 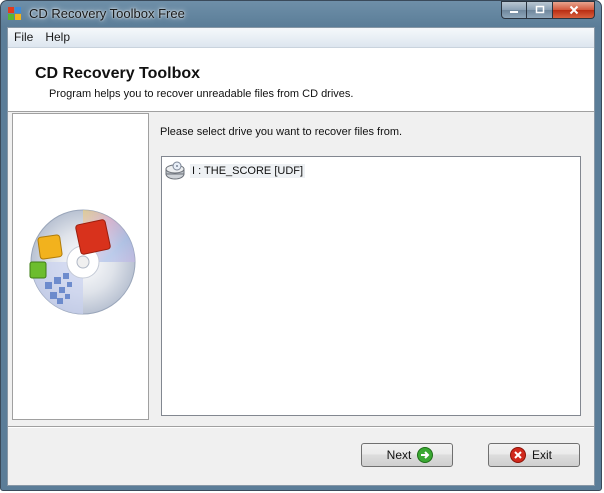 I want to click on minimize-button, so click(x=514, y=10).